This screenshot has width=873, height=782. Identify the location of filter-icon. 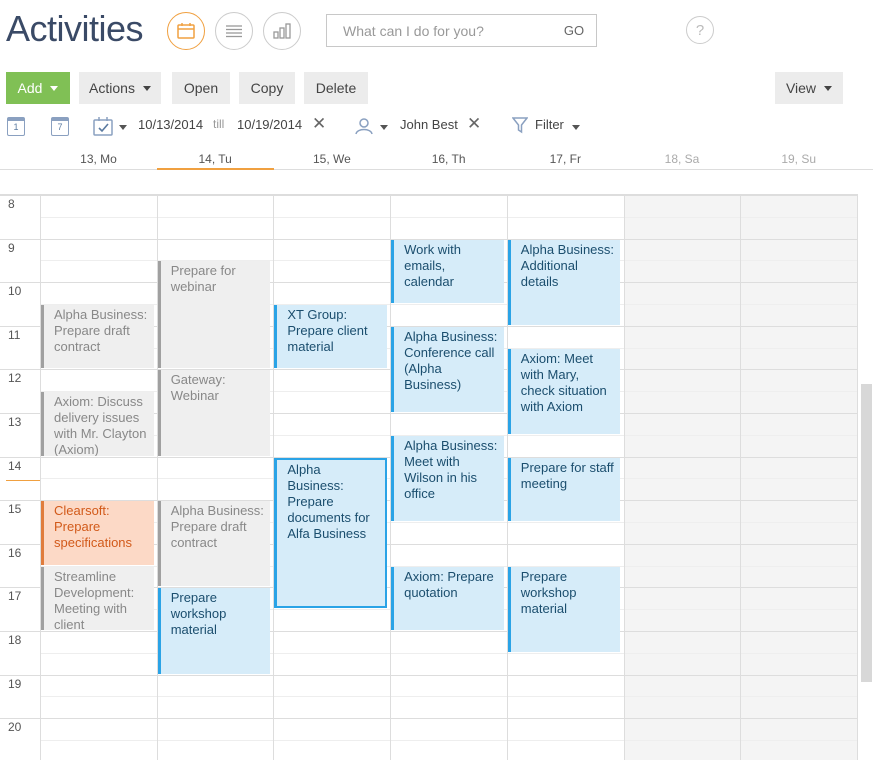
(520, 125).